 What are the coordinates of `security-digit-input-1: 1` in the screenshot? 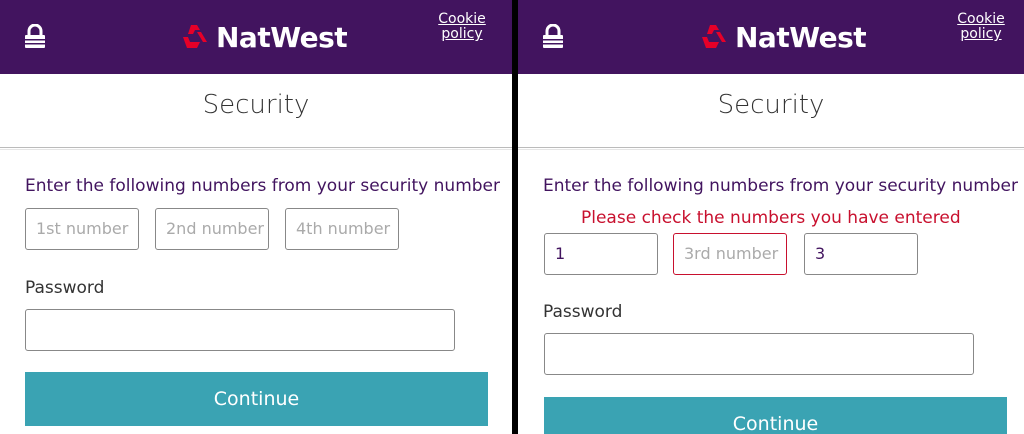 It's located at (601, 254).